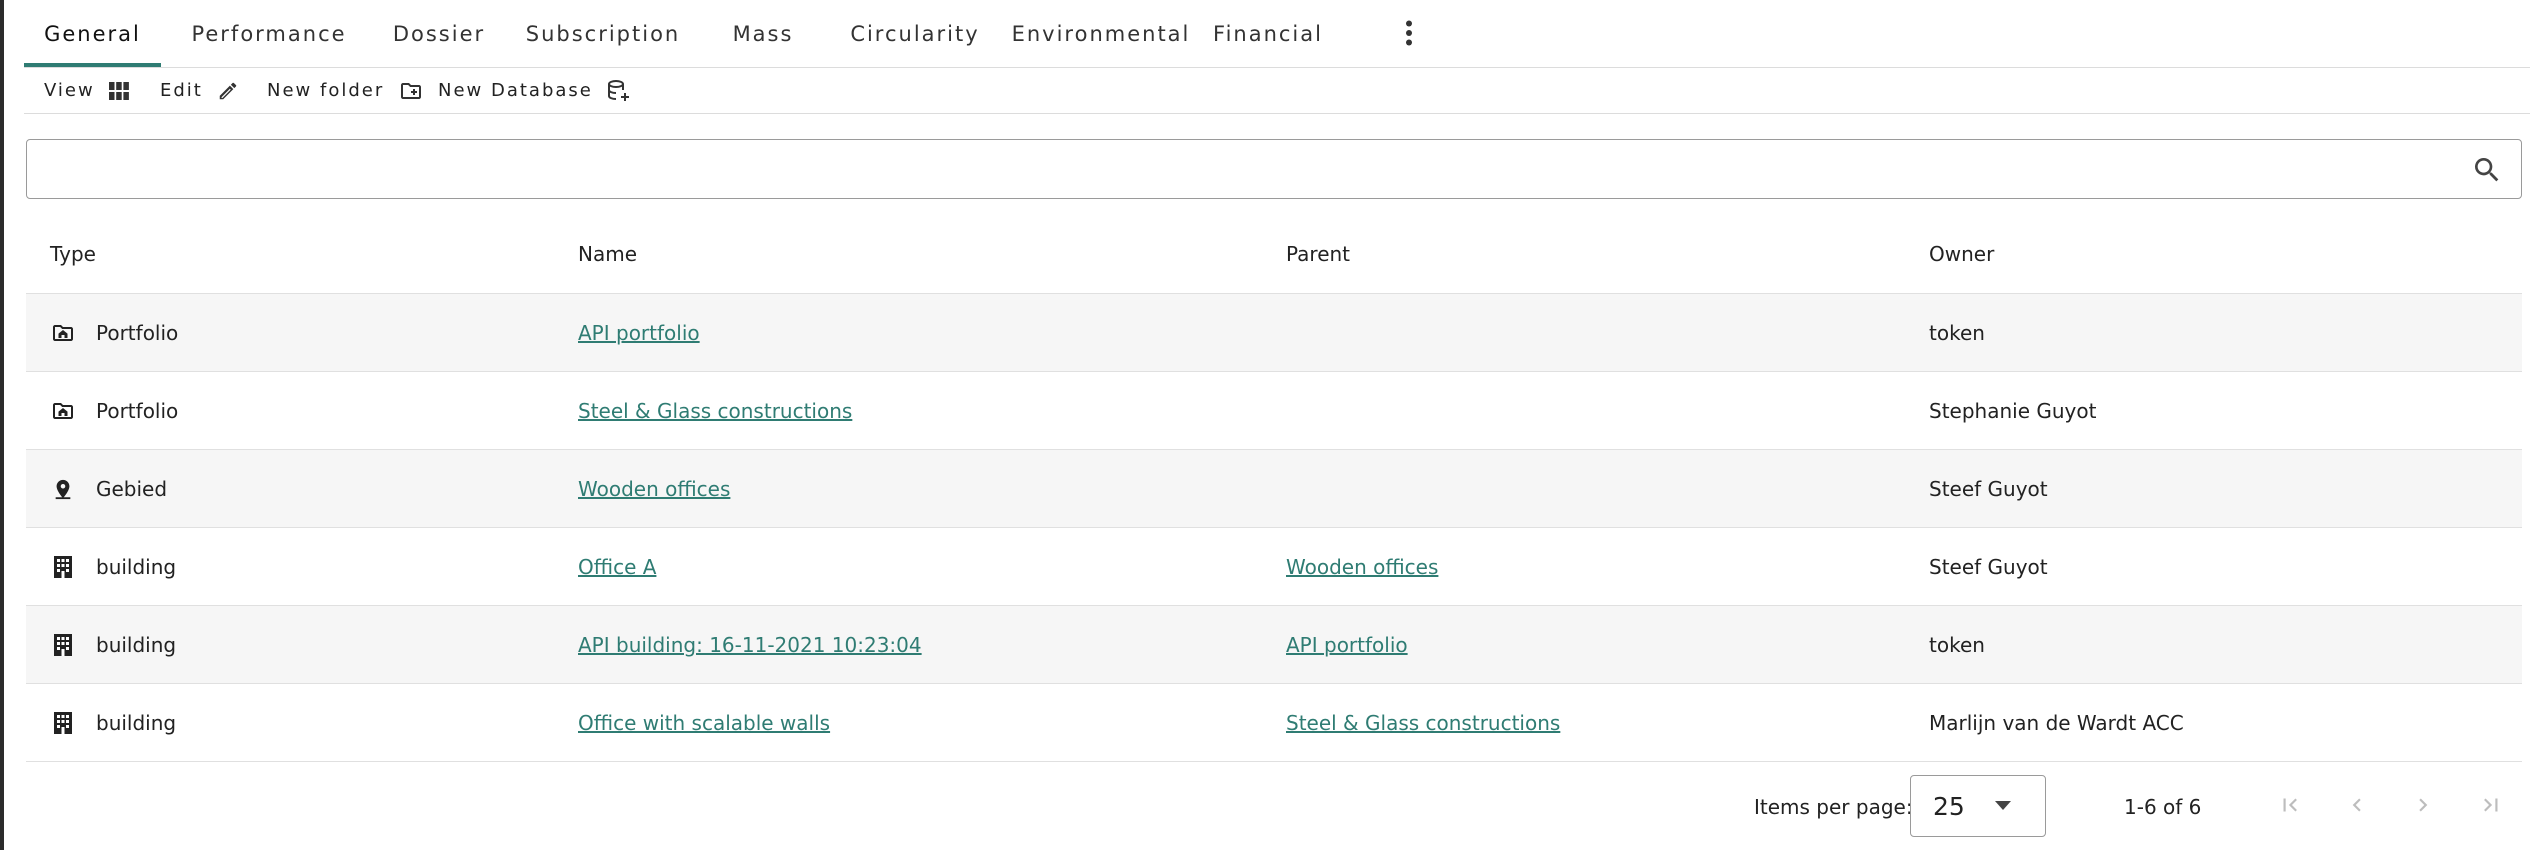 This screenshot has width=2530, height=850. I want to click on name-link: Office A, so click(617, 567).